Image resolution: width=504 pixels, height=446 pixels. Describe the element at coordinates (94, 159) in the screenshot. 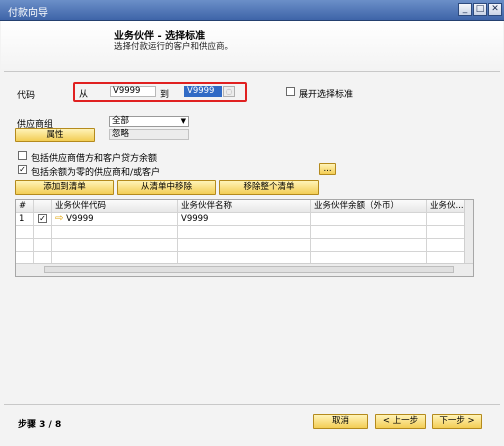

I see `include-debit-label: 包括供应商借方和客户贷方余额` at that location.